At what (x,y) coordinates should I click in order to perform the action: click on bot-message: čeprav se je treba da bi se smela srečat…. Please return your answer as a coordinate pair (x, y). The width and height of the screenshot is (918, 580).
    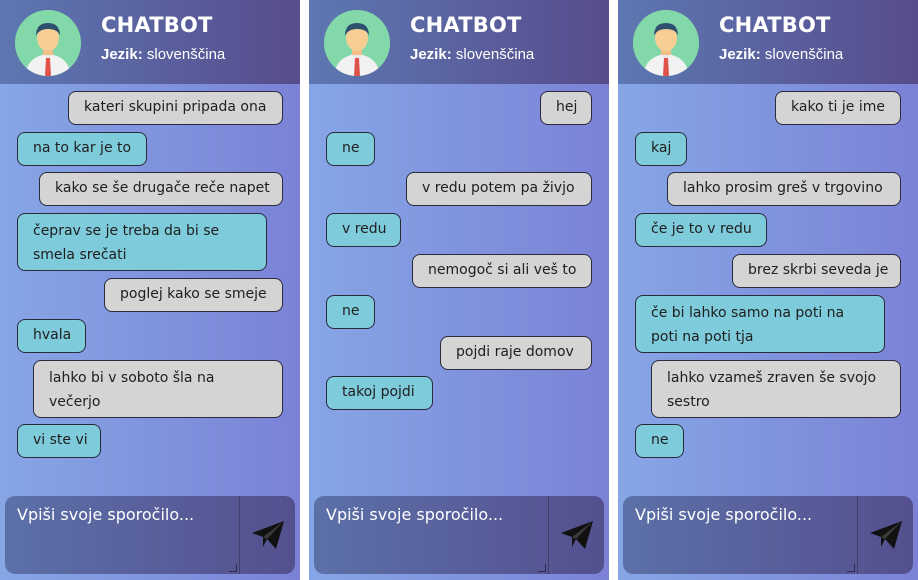
    Looking at the image, I should click on (142, 242).